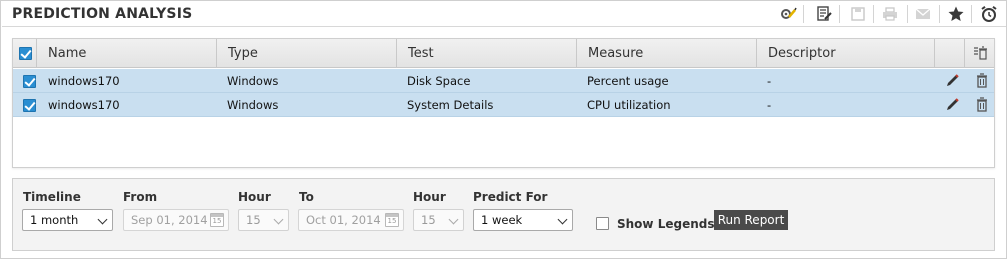 Image resolution: width=1007 pixels, height=259 pixels. What do you see at coordinates (602, 223) in the screenshot?
I see `show-legends-checkbox` at bounding box center [602, 223].